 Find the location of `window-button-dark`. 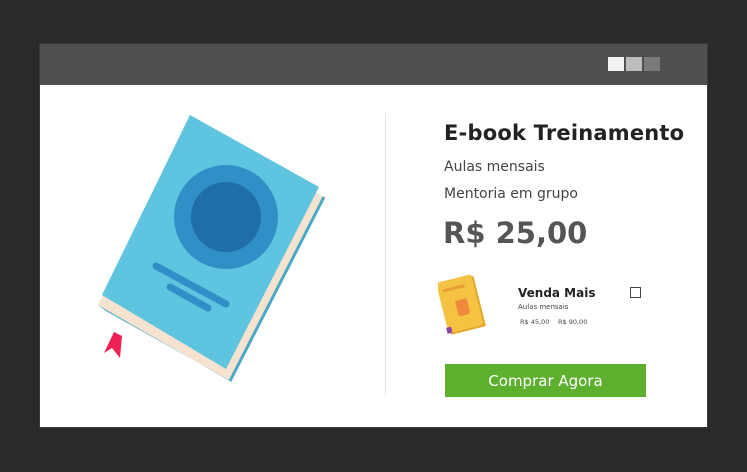

window-button-dark is located at coordinates (652, 64).